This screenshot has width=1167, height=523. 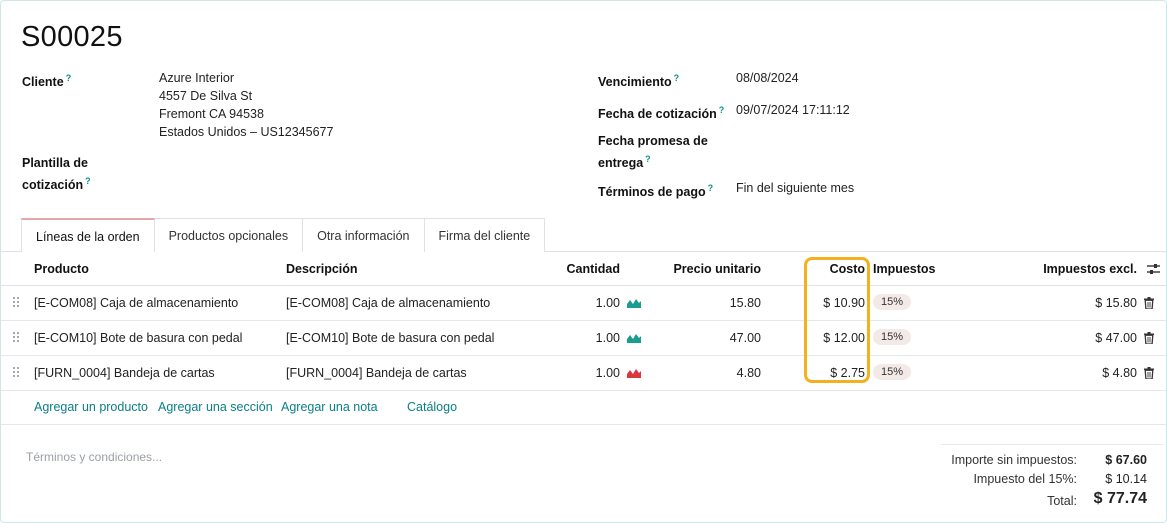 I want to click on header-precio-unitario: Precio unitario, so click(x=706, y=269).